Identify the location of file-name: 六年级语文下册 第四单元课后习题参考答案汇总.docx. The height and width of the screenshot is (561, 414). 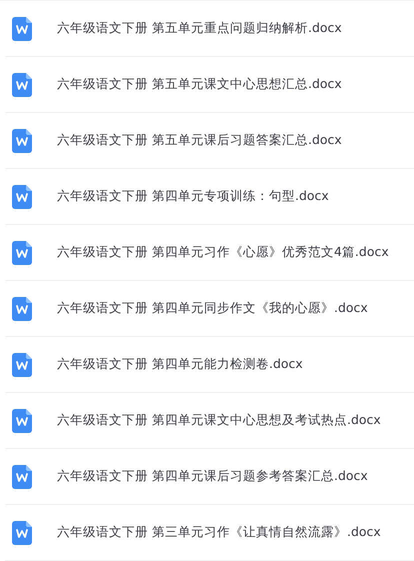
(212, 476).